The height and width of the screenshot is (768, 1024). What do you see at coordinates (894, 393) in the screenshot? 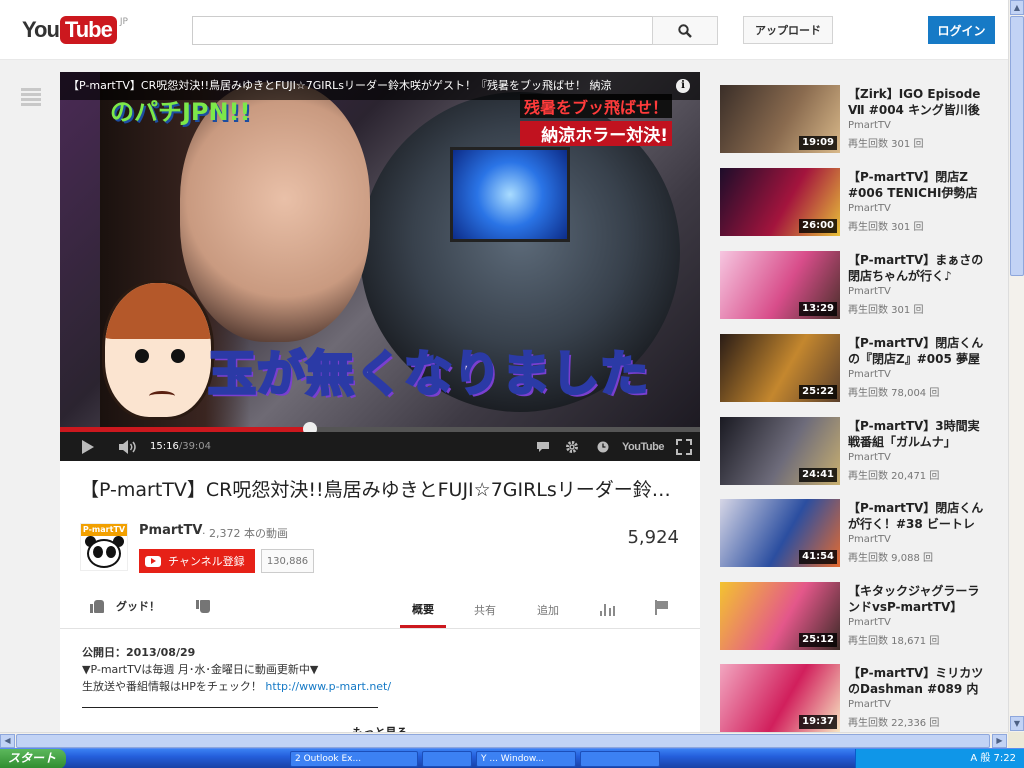
I see `related-views: 再生回数 78,004 回` at bounding box center [894, 393].